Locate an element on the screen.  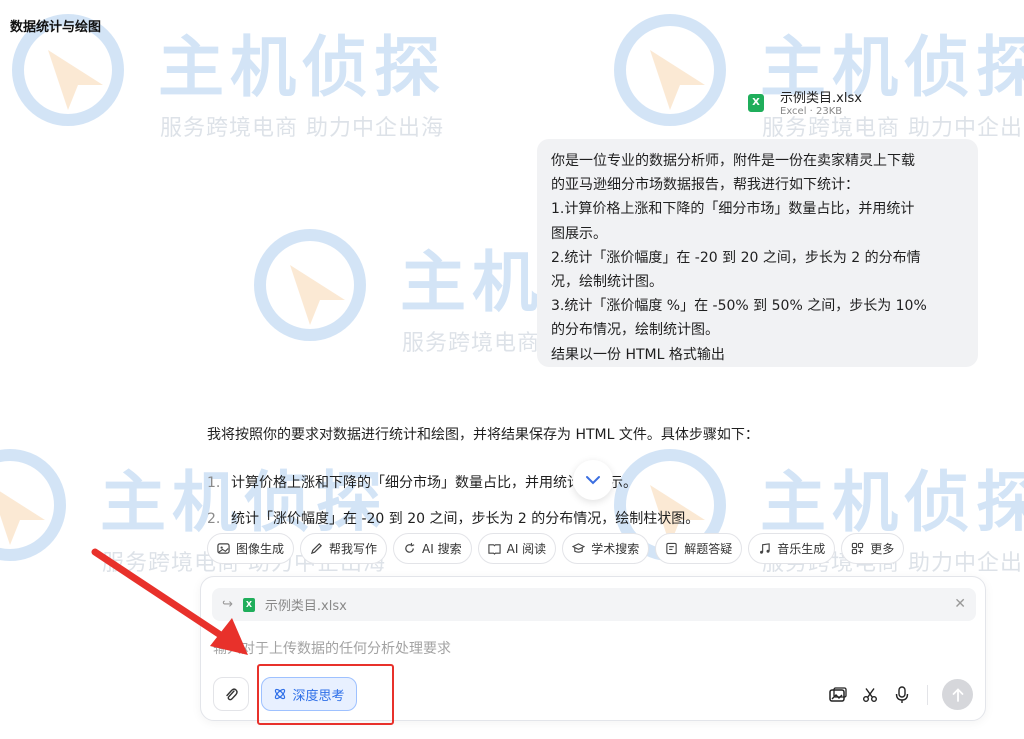
scissors-button is located at coordinates (870, 695).